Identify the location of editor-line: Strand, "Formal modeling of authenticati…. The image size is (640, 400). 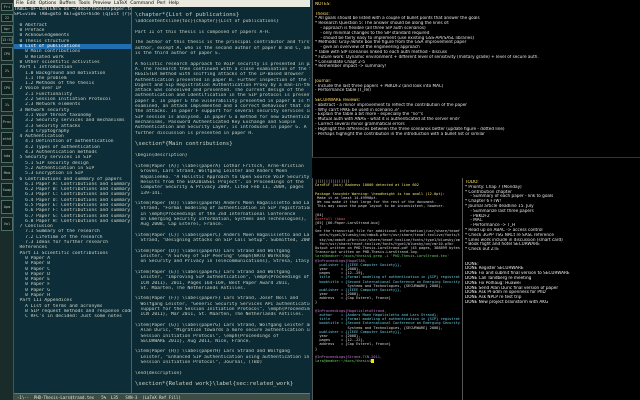
(222, 209).